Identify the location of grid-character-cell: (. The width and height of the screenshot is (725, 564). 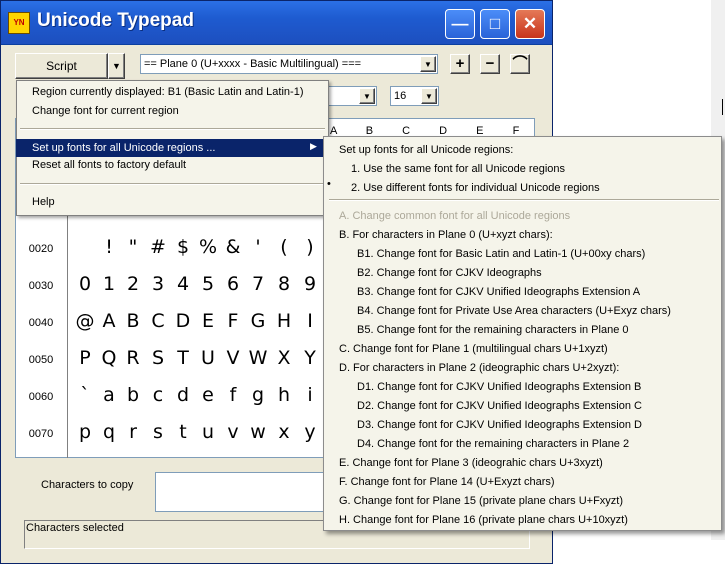
(284, 247).